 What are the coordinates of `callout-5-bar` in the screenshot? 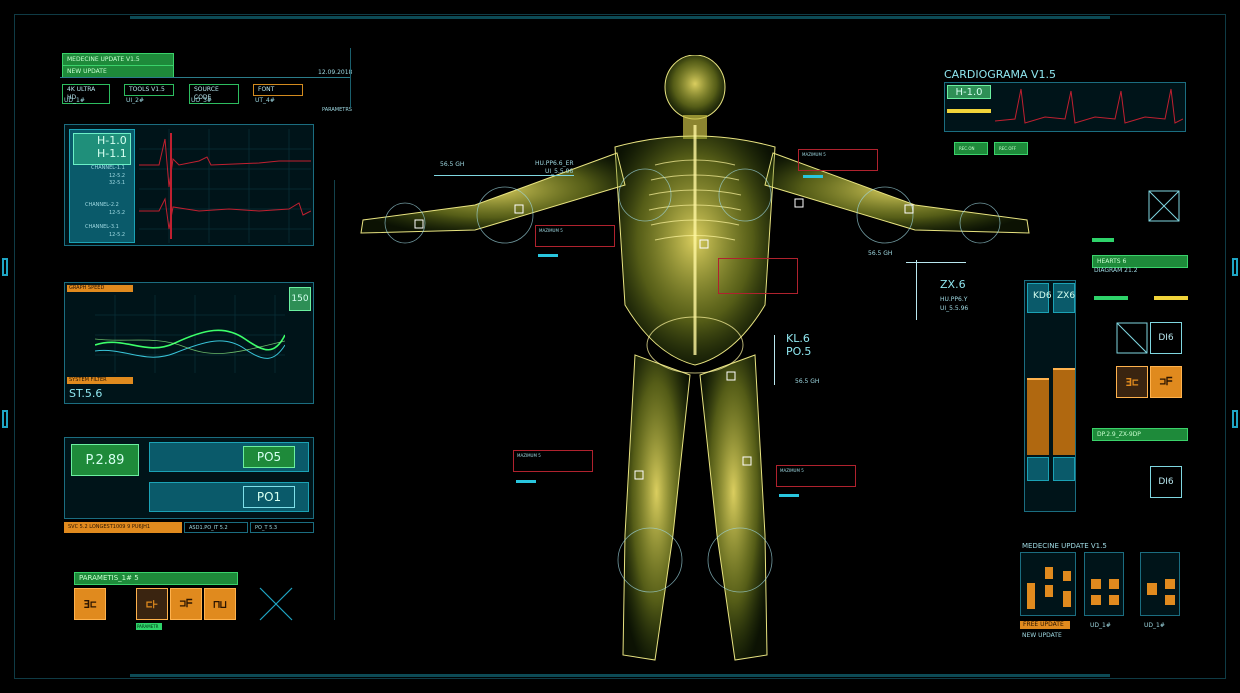 It's located at (789, 495).